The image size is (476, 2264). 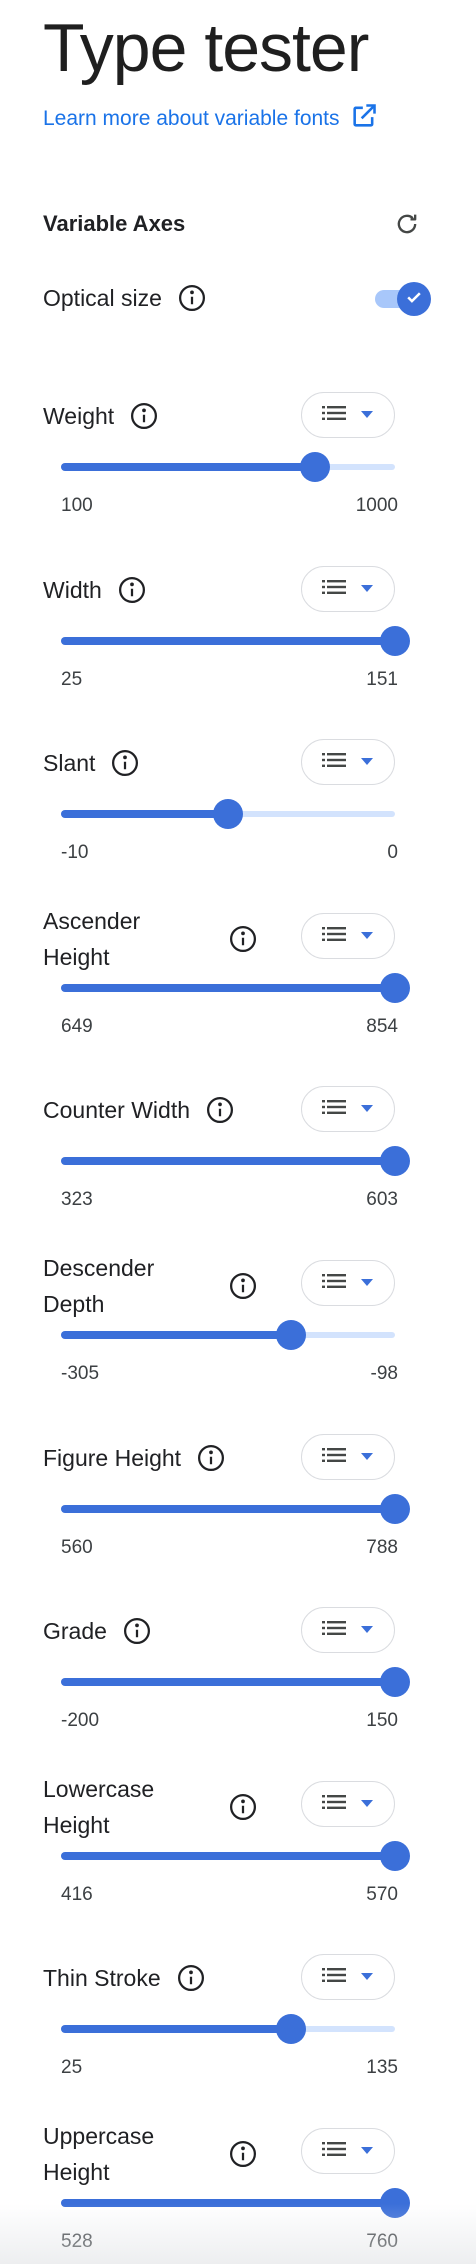 I want to click on optical-size-row: Optical size, so click(x=237, y=298).